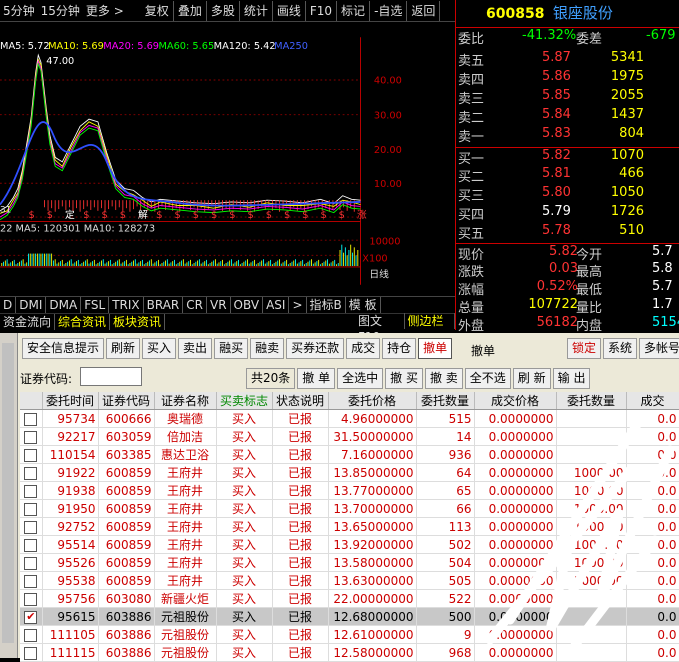  I want to click on tab-indicator: DMA, so click(64, 305).